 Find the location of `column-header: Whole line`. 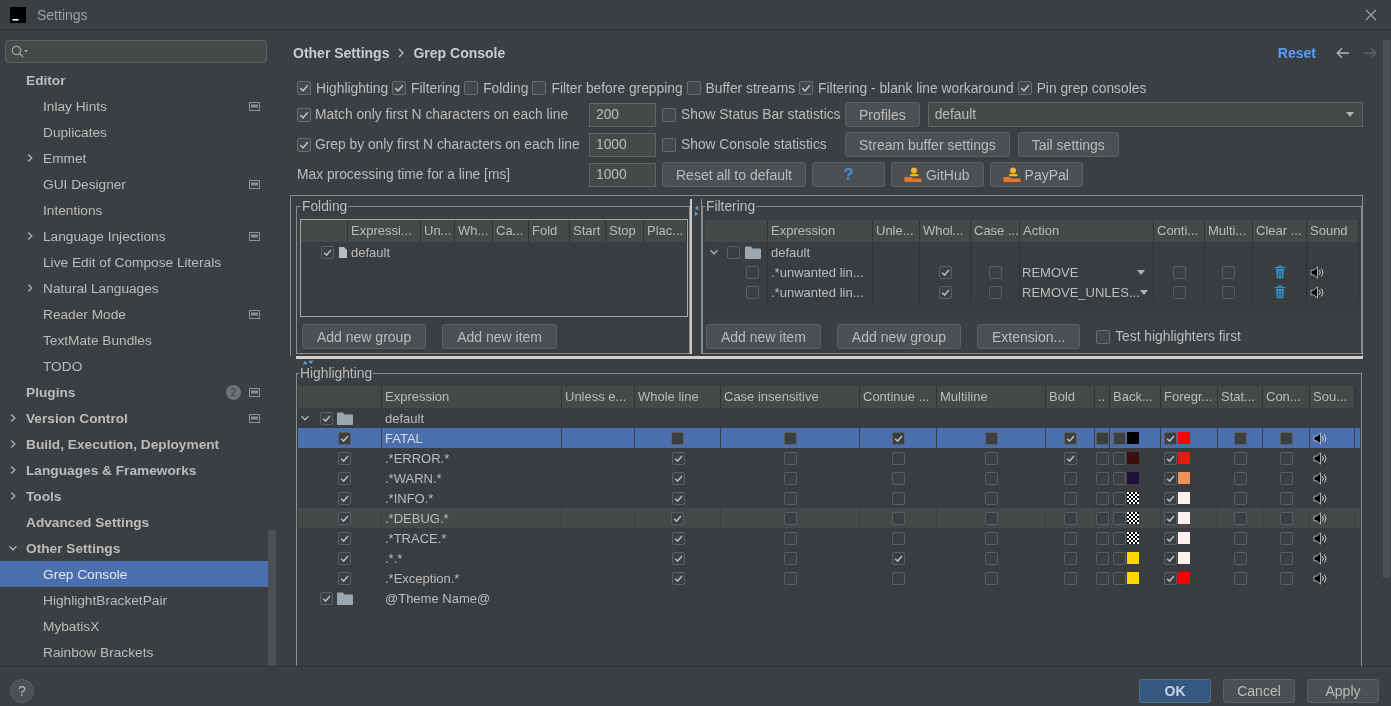

column-header: Whole line is located at coordinates (678, 397).